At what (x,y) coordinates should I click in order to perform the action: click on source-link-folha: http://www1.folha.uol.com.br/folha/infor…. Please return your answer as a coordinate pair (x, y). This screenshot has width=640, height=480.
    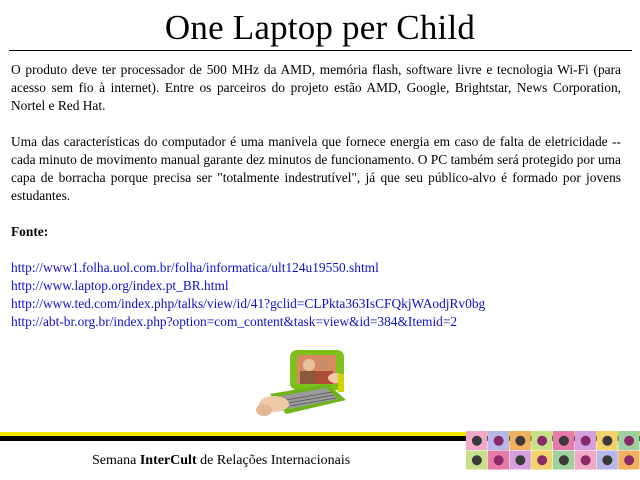
    Looking at the image, I should click on (316, 268).